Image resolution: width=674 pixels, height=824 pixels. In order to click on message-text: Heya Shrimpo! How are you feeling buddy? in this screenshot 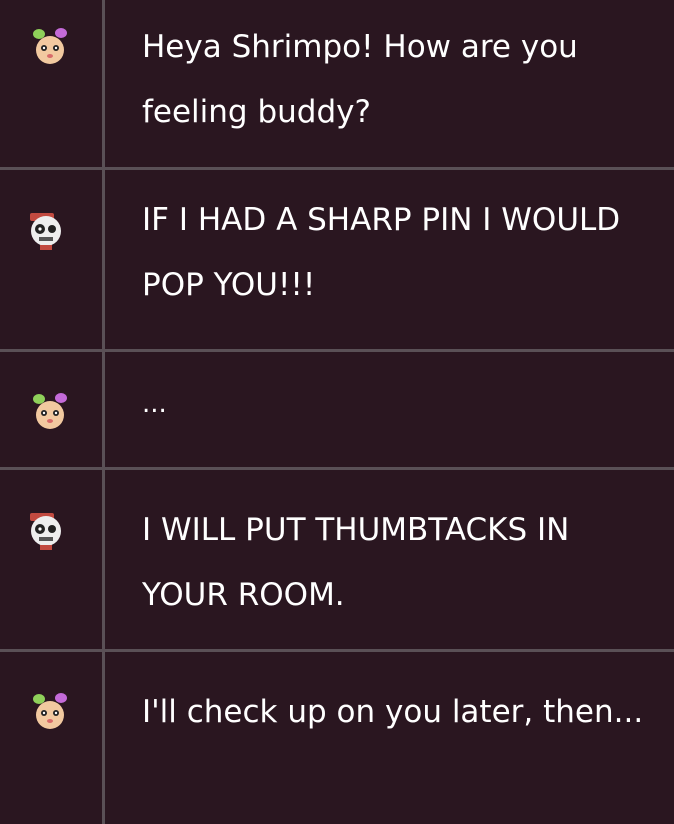, I will do `click(365, 79)`.